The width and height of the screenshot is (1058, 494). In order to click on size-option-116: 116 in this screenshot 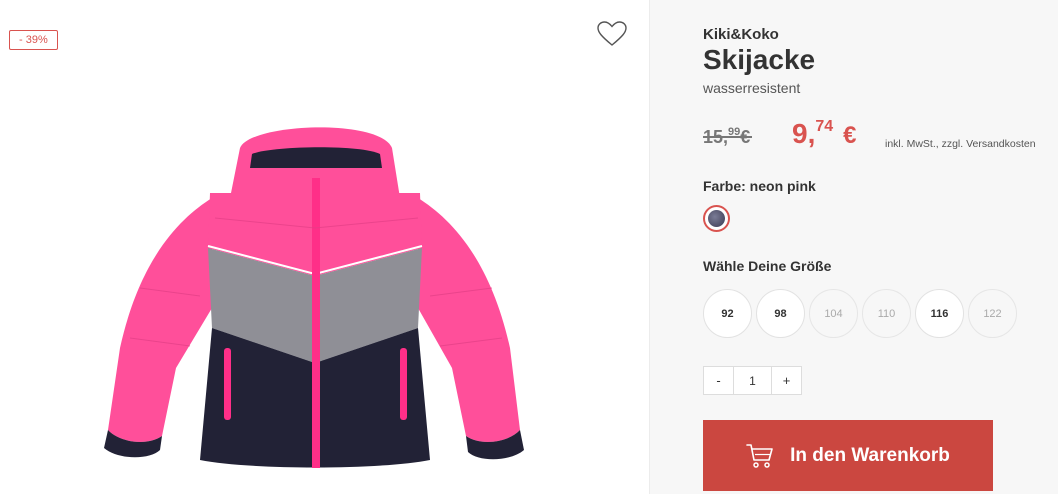, I will do `click(939, 313)`.